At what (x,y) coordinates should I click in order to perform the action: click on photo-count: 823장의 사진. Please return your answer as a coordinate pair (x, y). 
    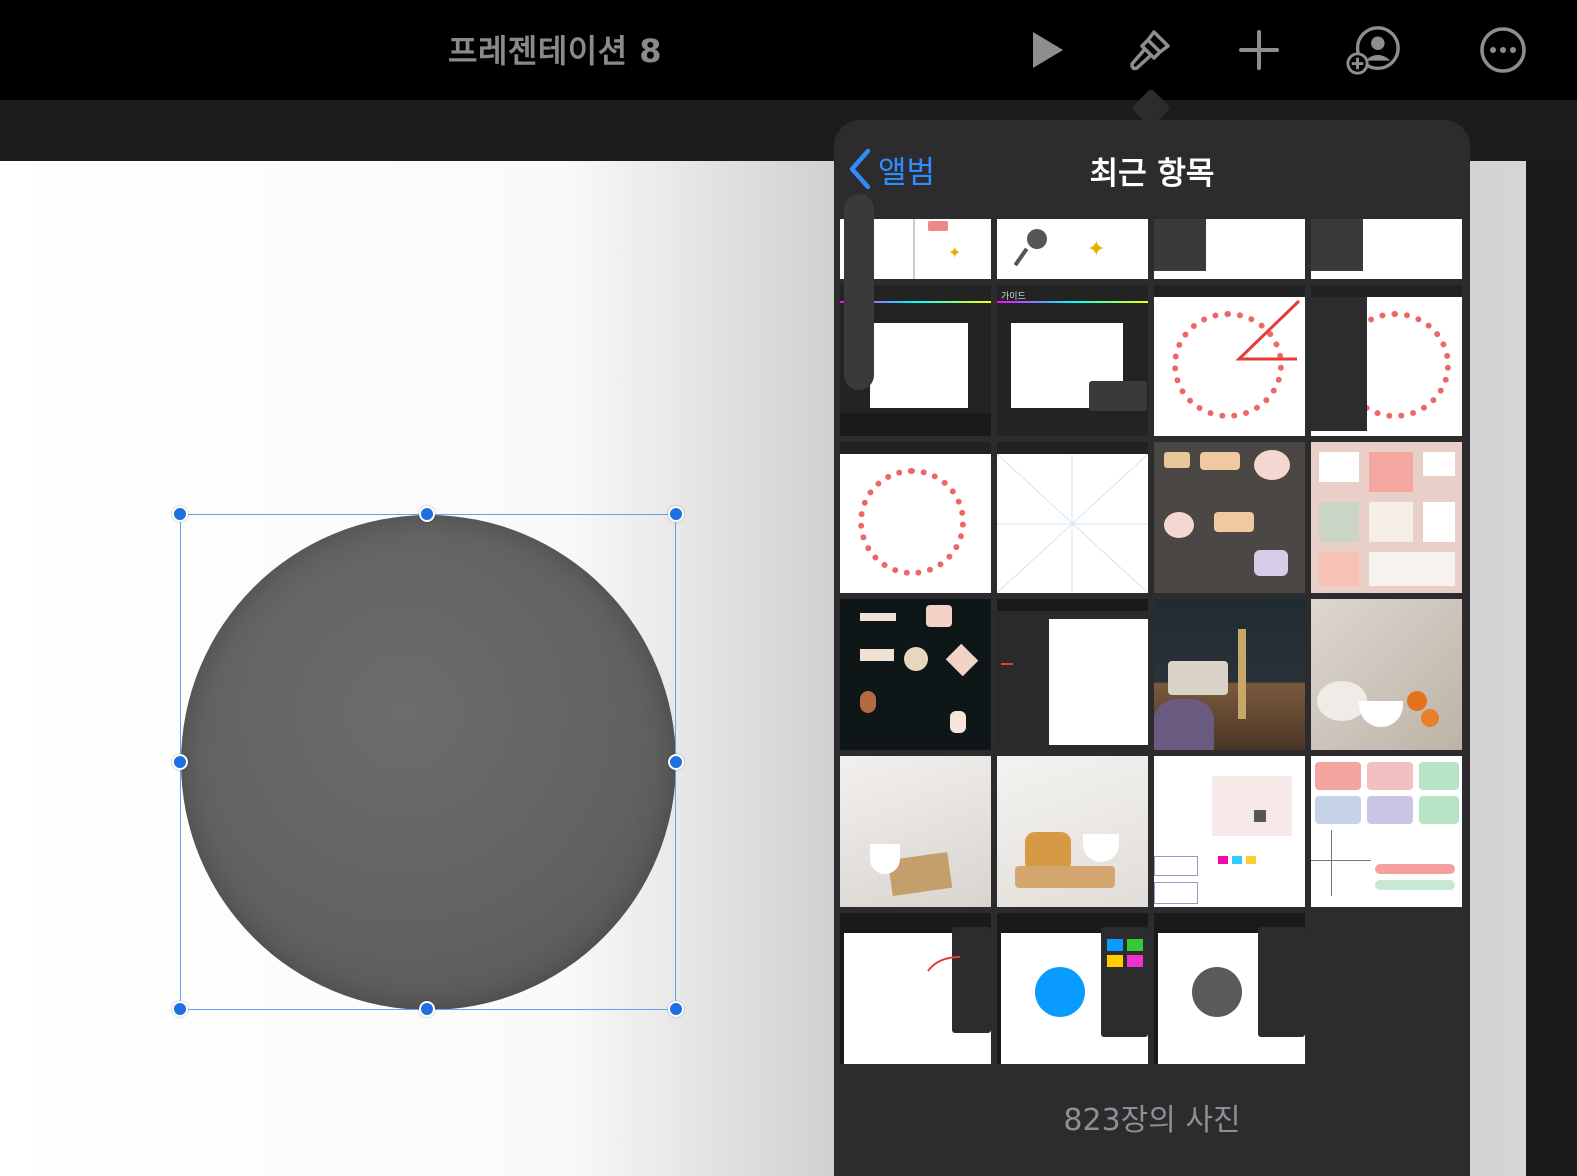
    Looking at the image, I should click on (1152, 1120).